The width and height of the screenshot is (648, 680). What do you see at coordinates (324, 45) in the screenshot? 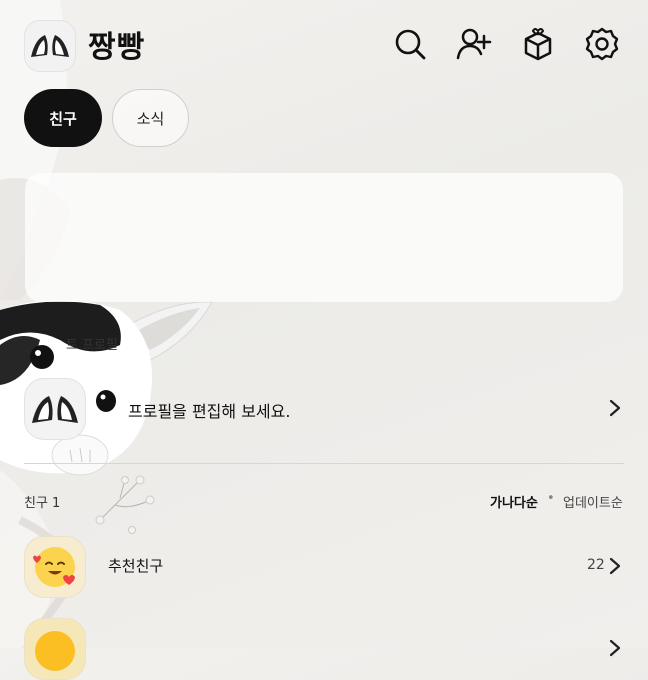
I see `top-header: 짱빵` at bounding box center [324, 45].